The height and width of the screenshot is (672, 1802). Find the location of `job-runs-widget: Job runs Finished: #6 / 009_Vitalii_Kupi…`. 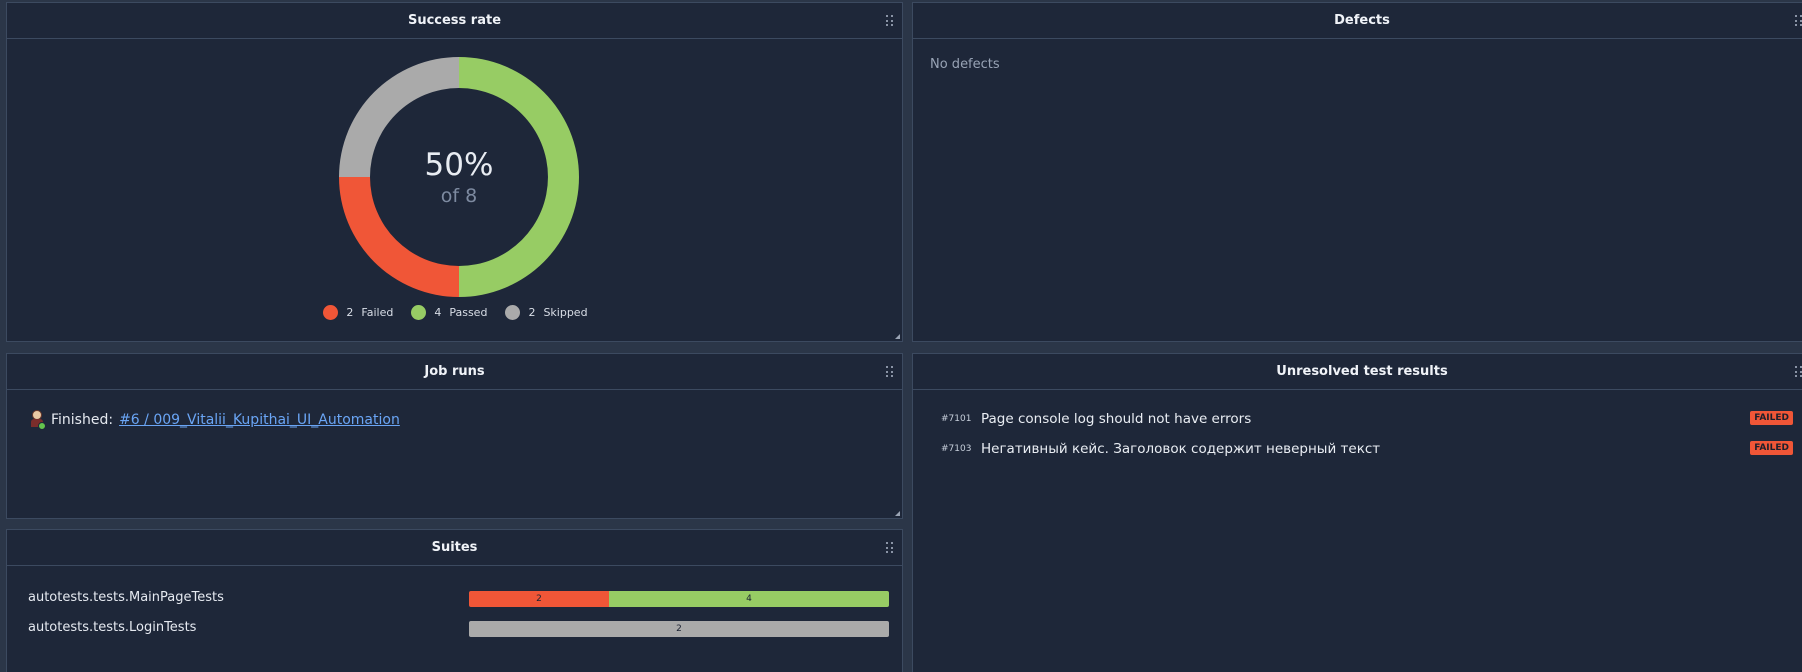

job-runs-widget: Job runs Finished: #6 / 009_Vitalii_Kupi… is located at coordinates (454, 436).